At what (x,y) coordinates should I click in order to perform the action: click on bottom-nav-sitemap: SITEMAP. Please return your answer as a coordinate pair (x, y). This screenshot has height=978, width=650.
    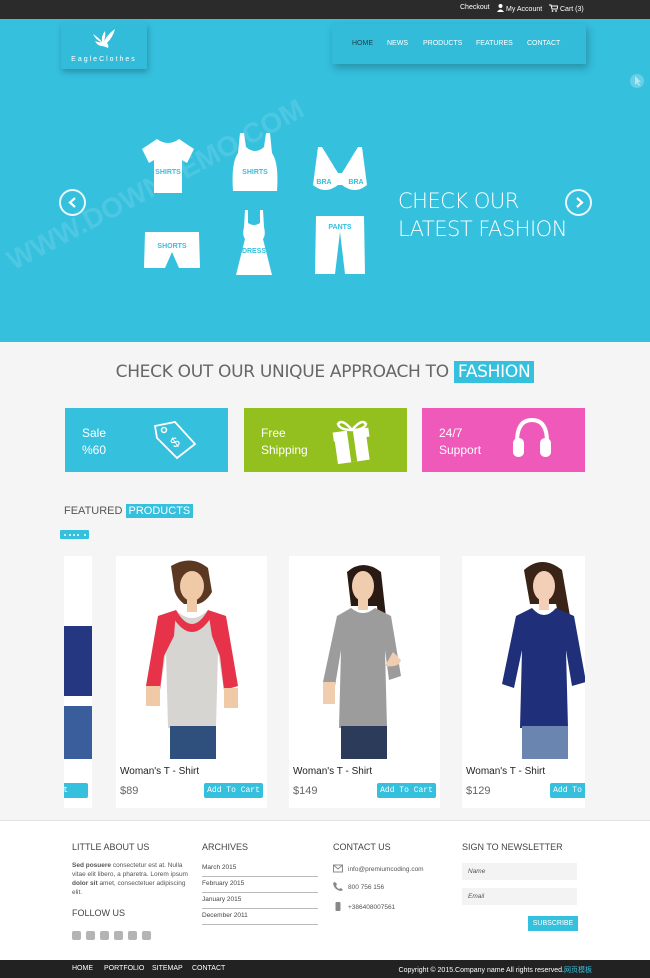
    Looking at the image, I should click on (167, 968).